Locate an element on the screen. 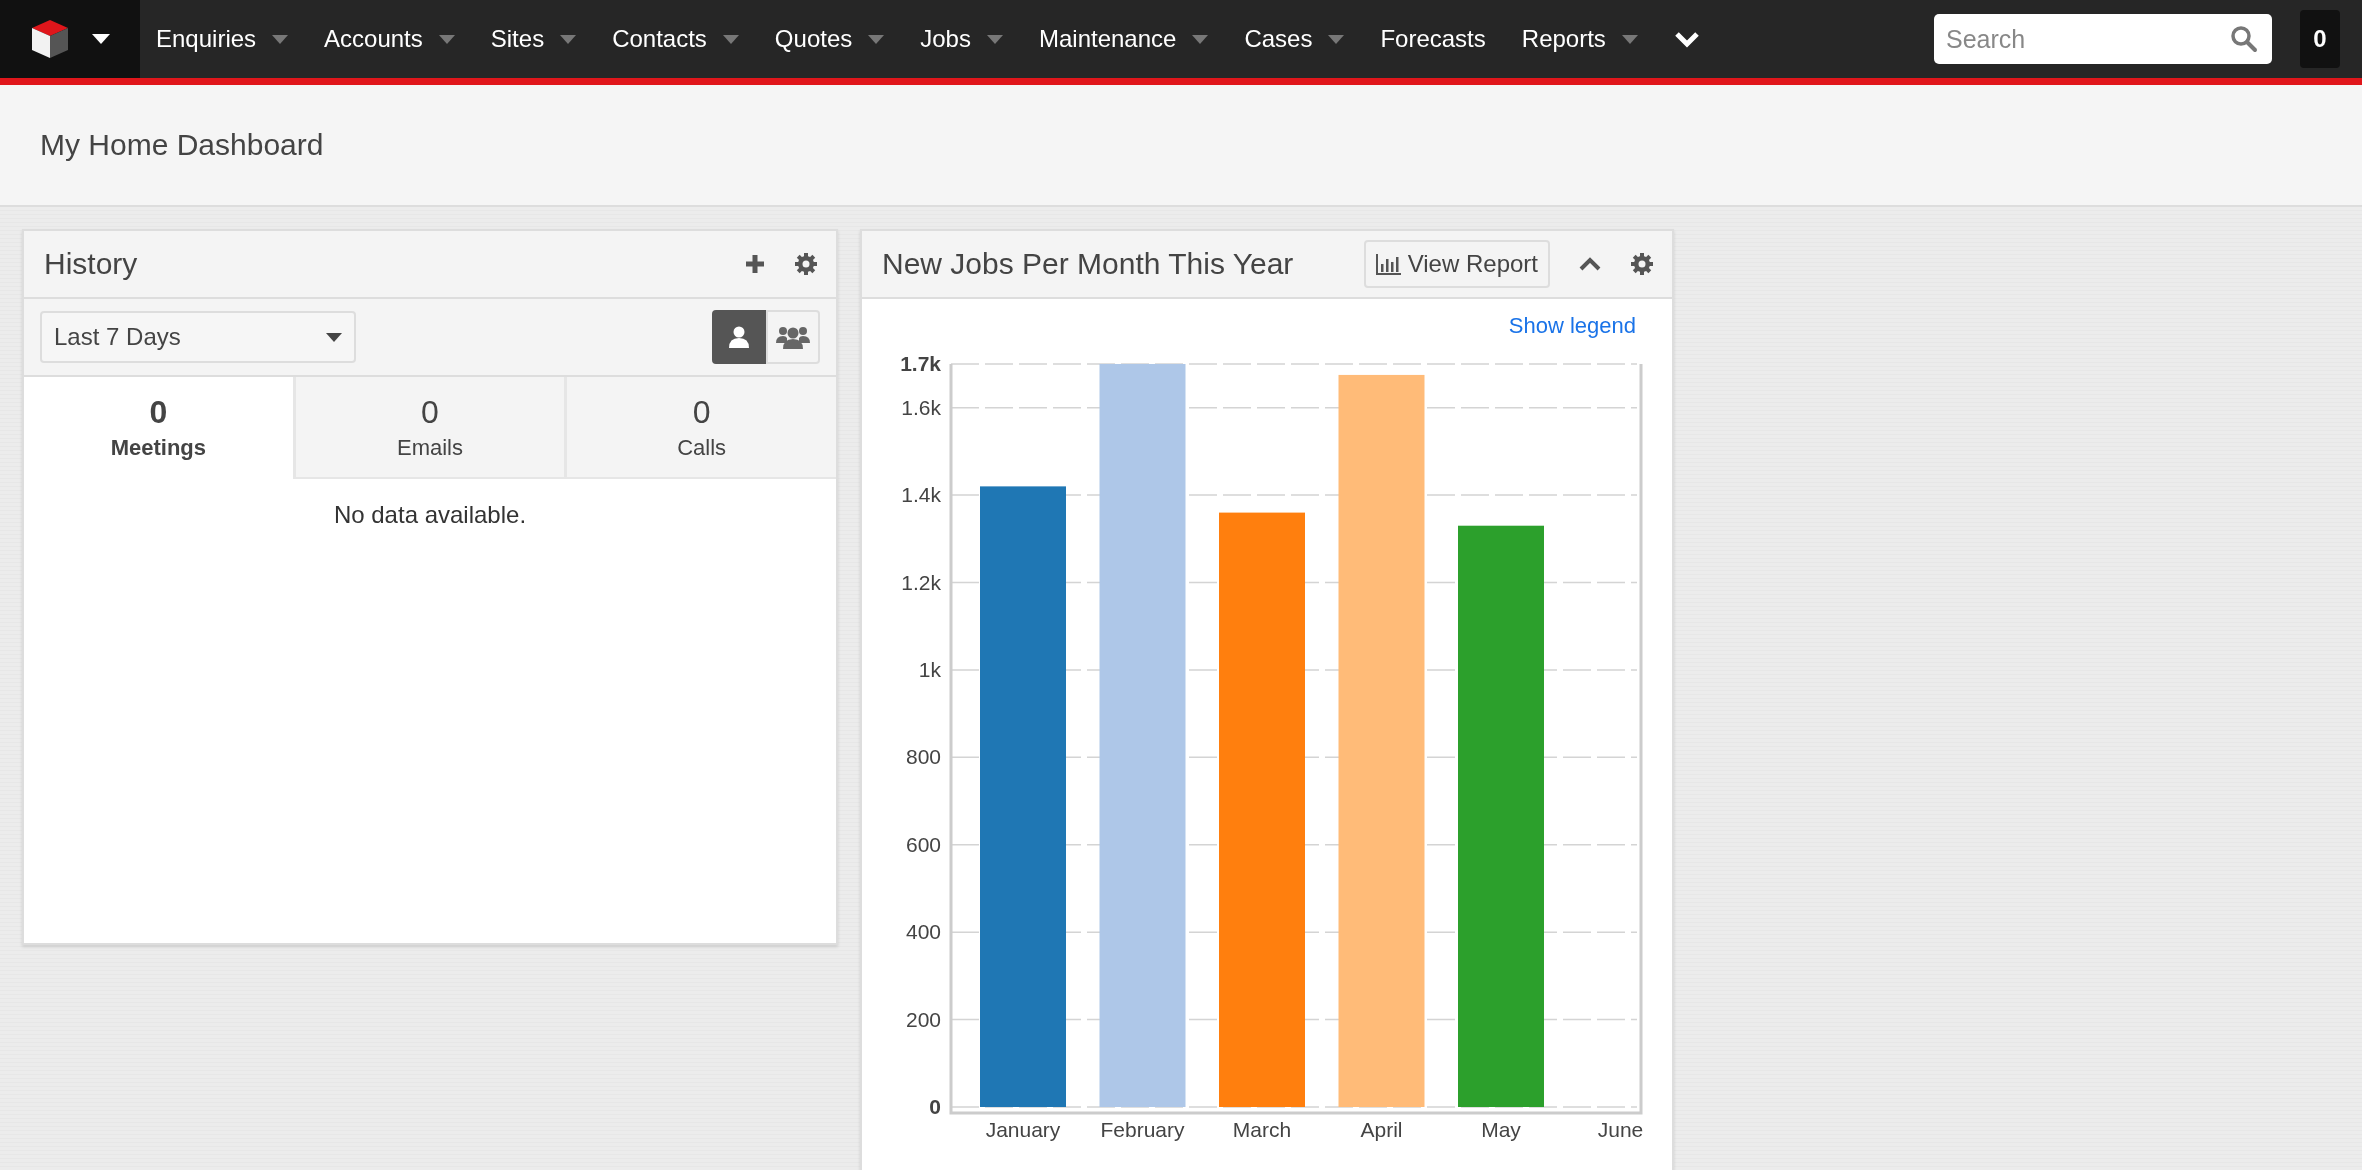 The height and width of the screenshot is (1170, 2362). single-user-button is located at coordinates (739, 337).